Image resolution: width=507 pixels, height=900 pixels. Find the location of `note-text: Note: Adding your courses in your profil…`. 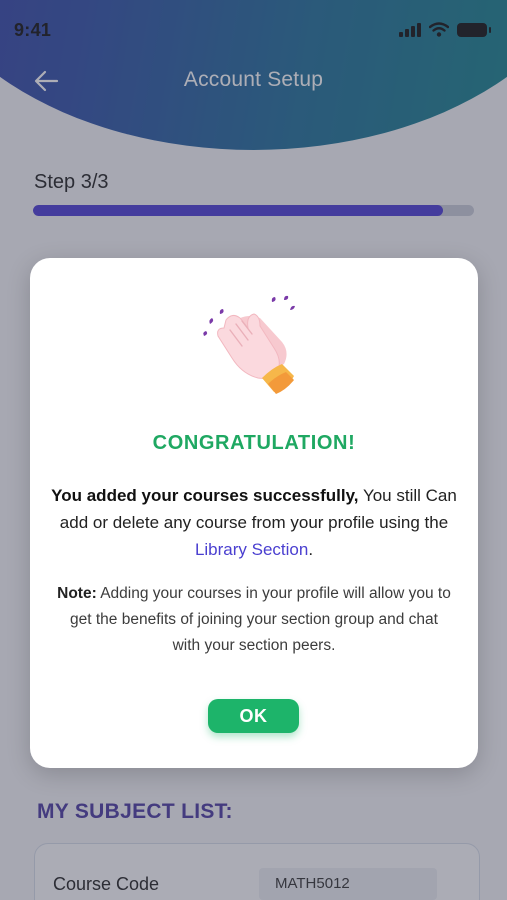

note-text: Note: Adding your courses in your profil… is located at coordinates (254, 620).